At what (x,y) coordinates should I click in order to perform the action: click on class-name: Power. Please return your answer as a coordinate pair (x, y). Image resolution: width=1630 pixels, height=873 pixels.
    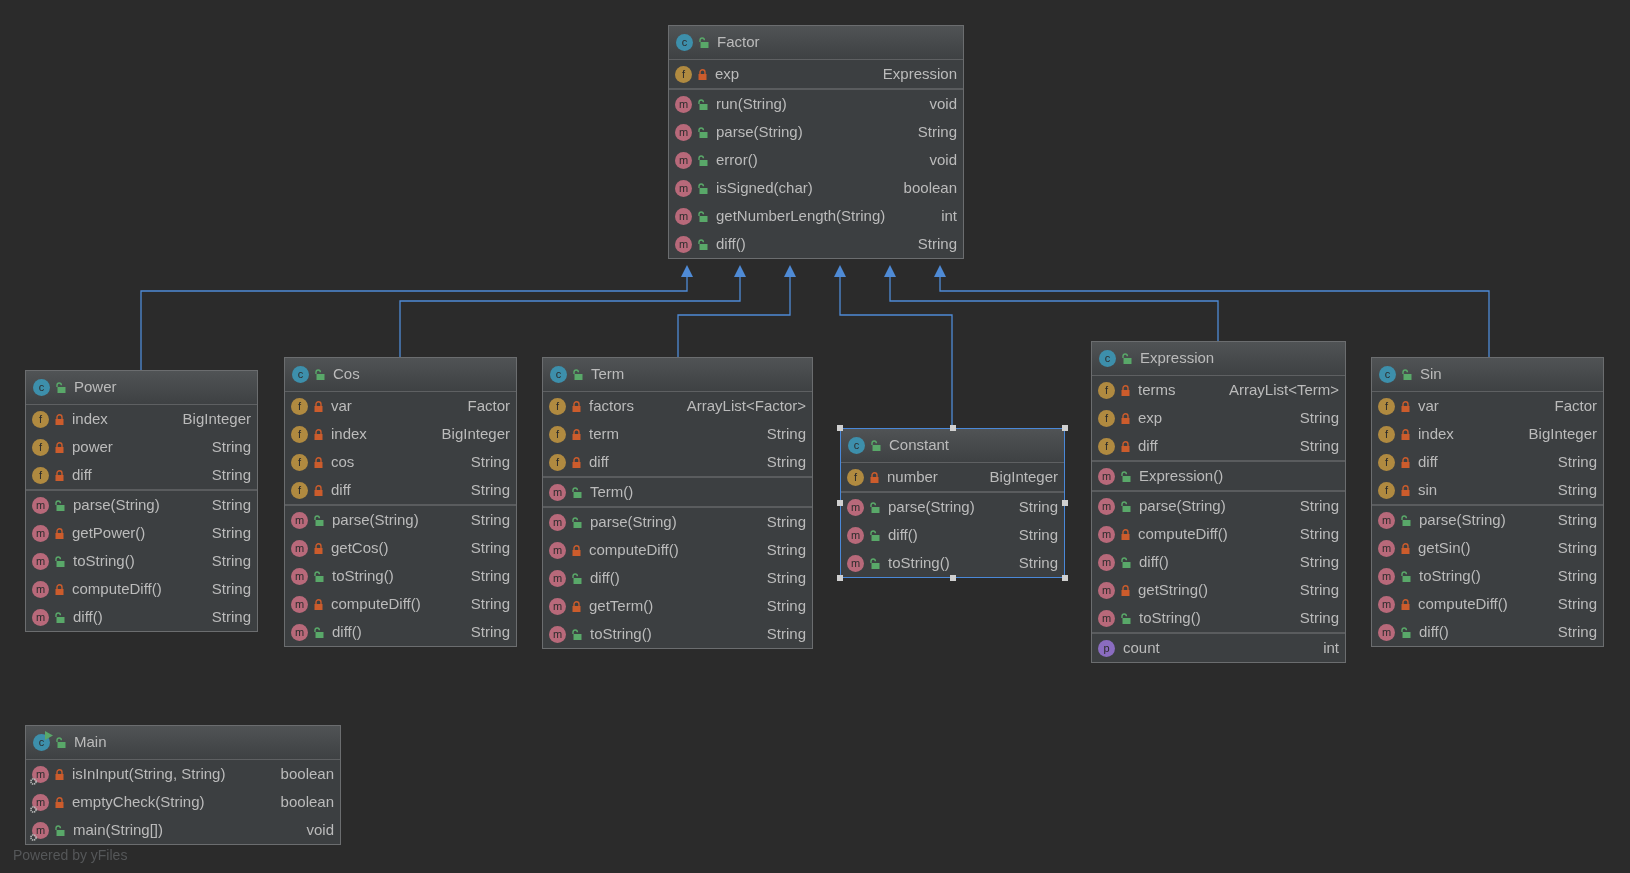
    Looking at the image, I should click on (95, 387).